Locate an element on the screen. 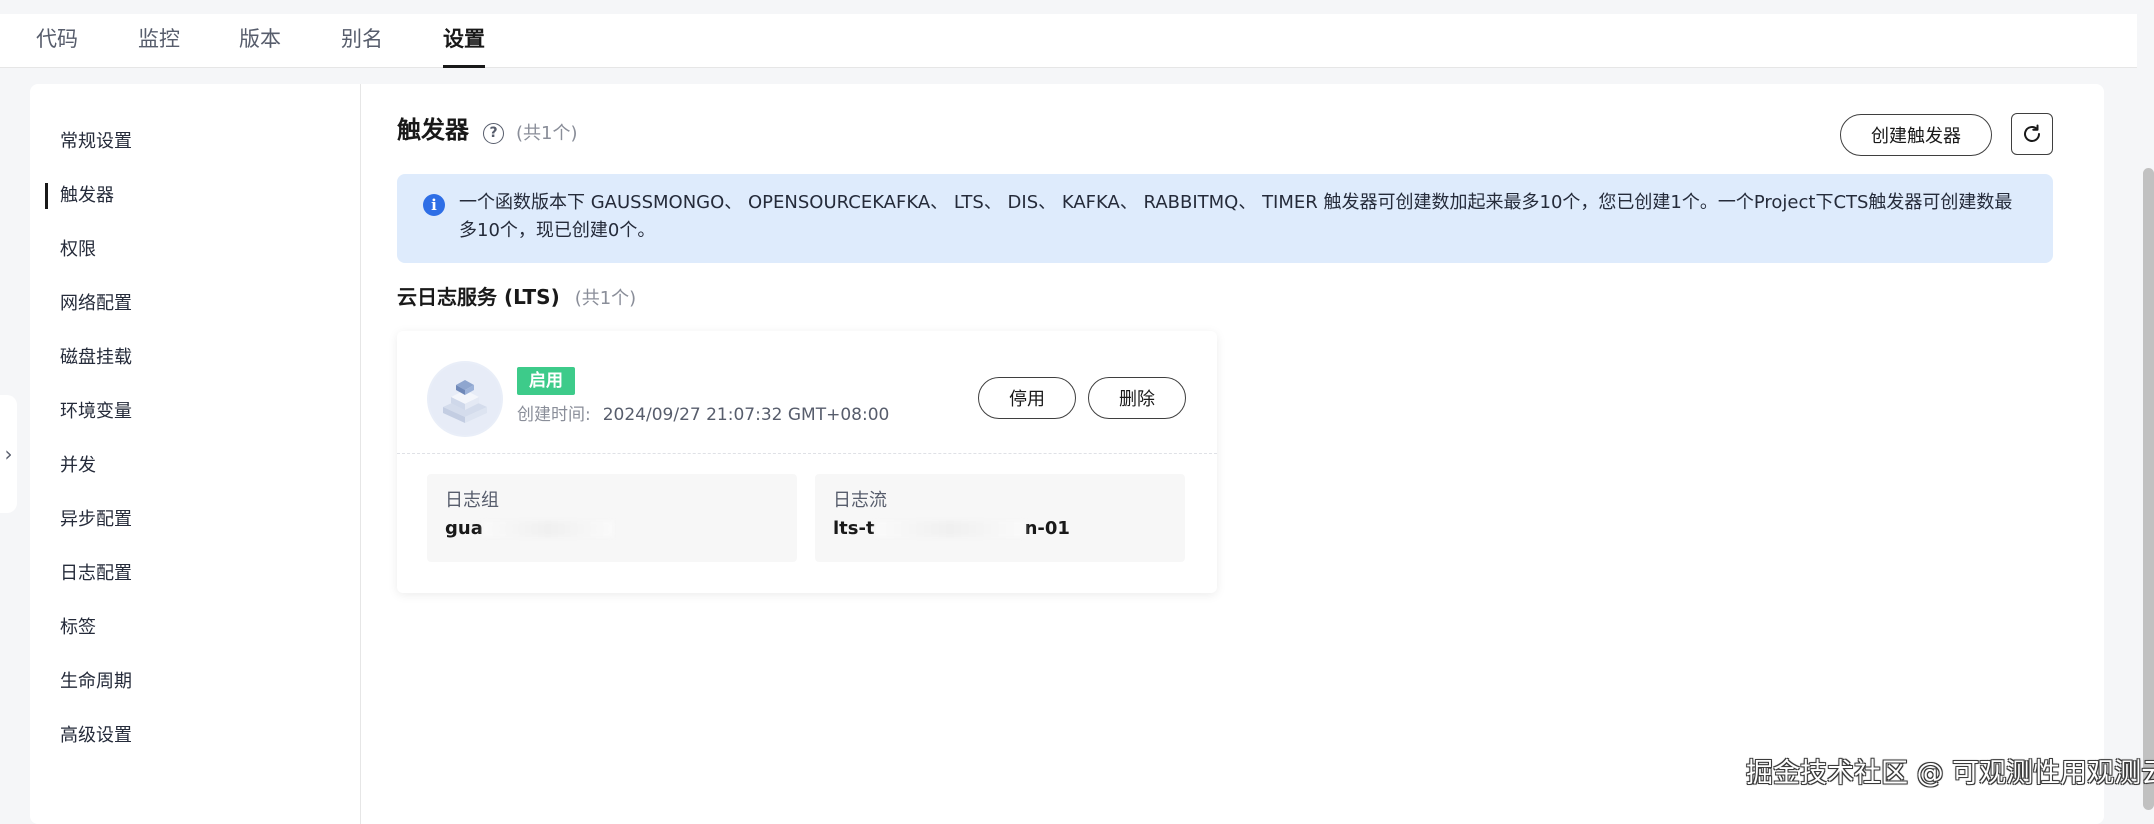  sidebar-item-disk-mount: 磁盘挂载 is located at coordinates (96, 358).